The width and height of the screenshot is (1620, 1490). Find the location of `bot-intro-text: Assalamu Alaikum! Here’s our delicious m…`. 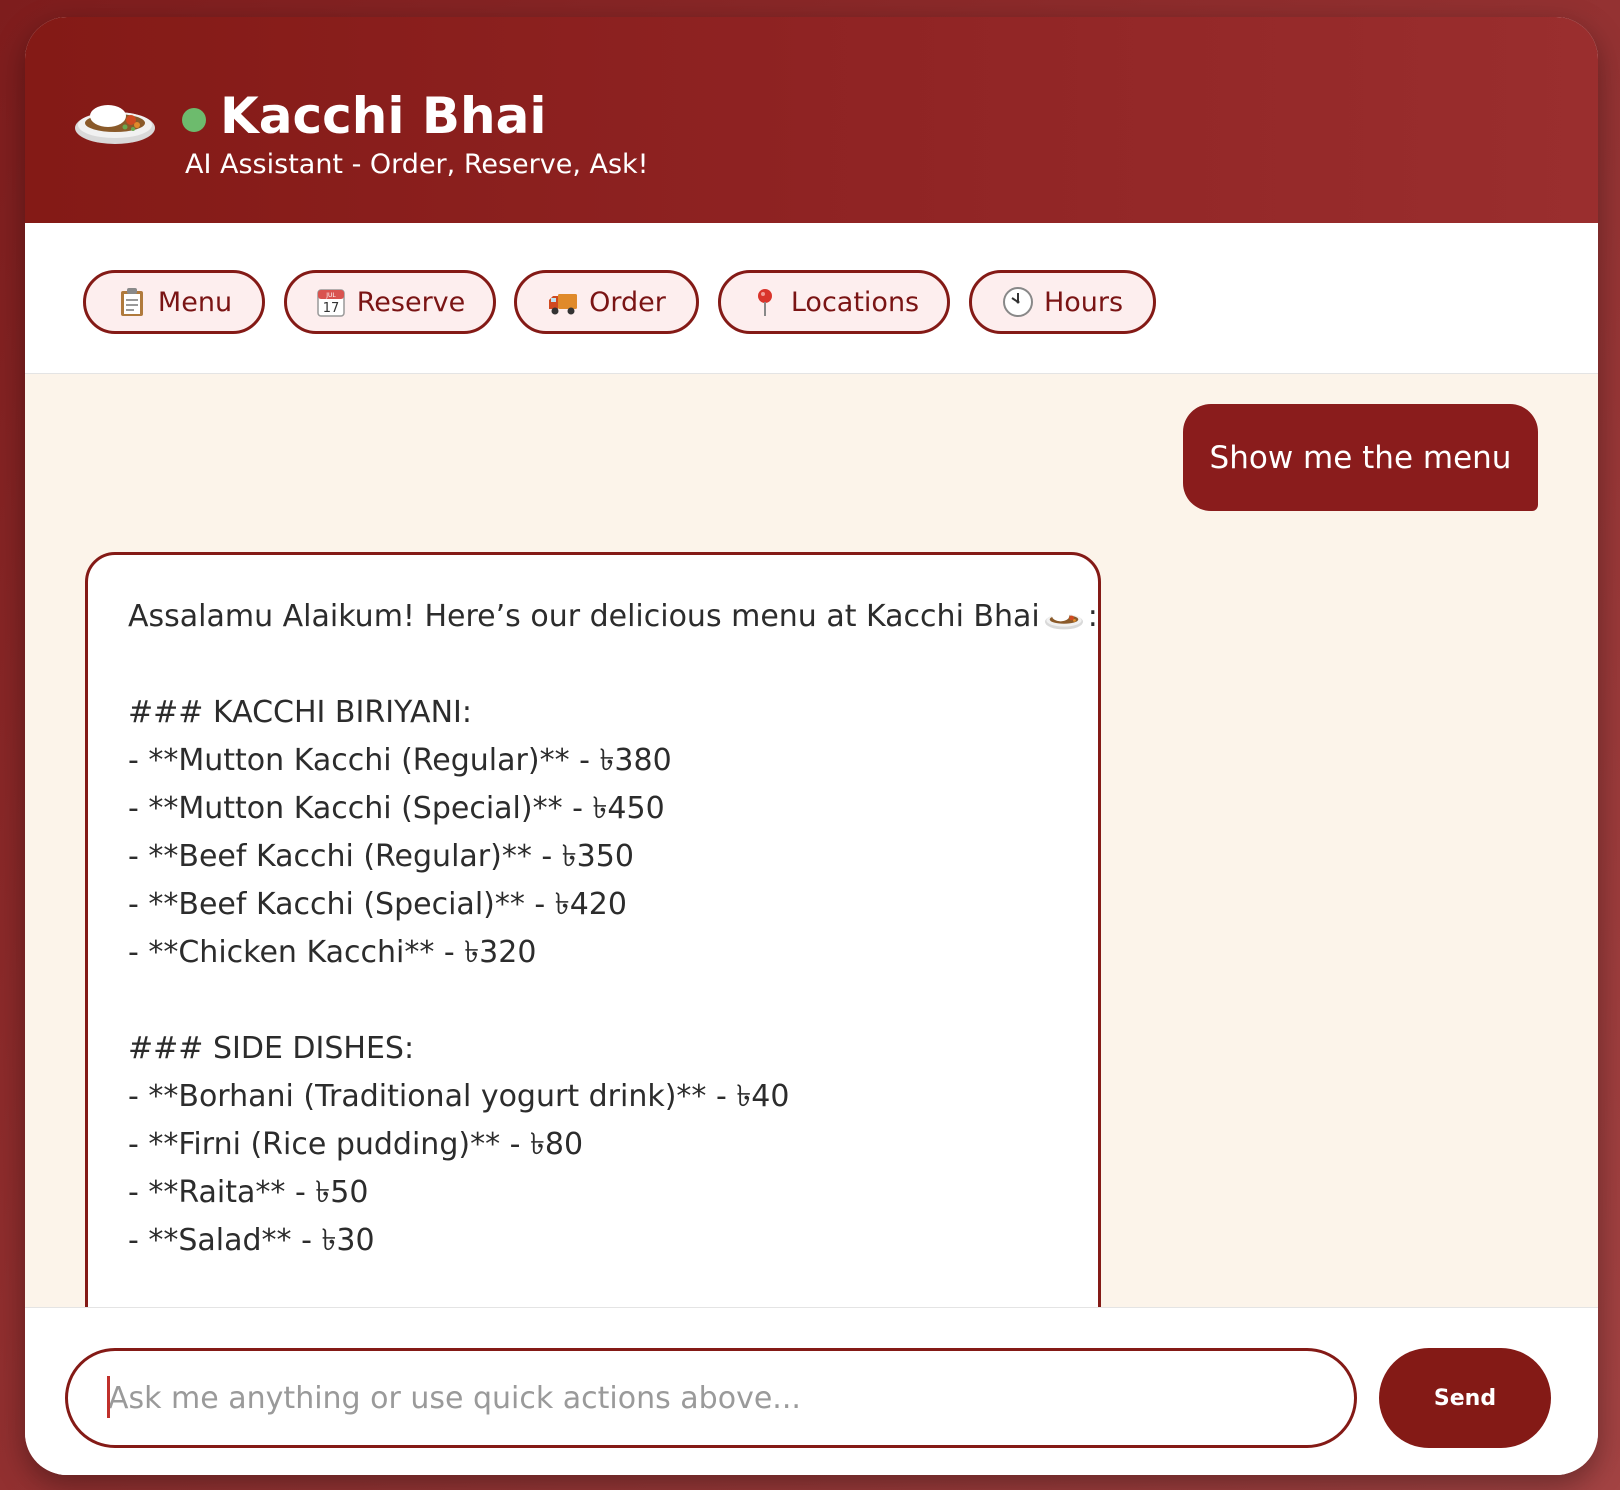

bot-intro-text: Assalamu Alaikum! Here’s our delicious m… is located at coordinates (584, 616).